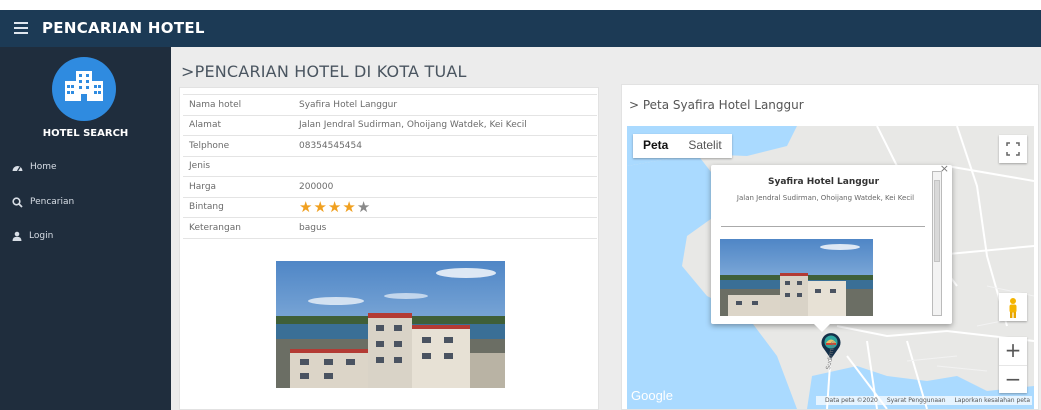  I want to click on row-label: Jenis, so click(238, 166).